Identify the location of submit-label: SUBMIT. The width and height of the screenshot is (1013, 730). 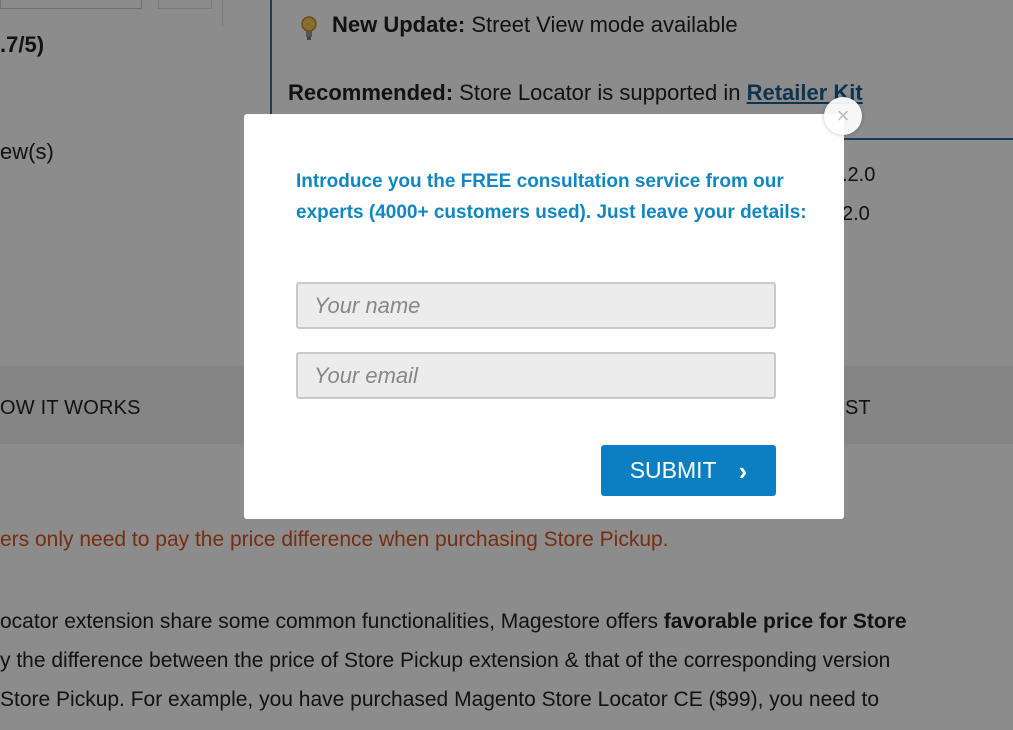
(673, 470).